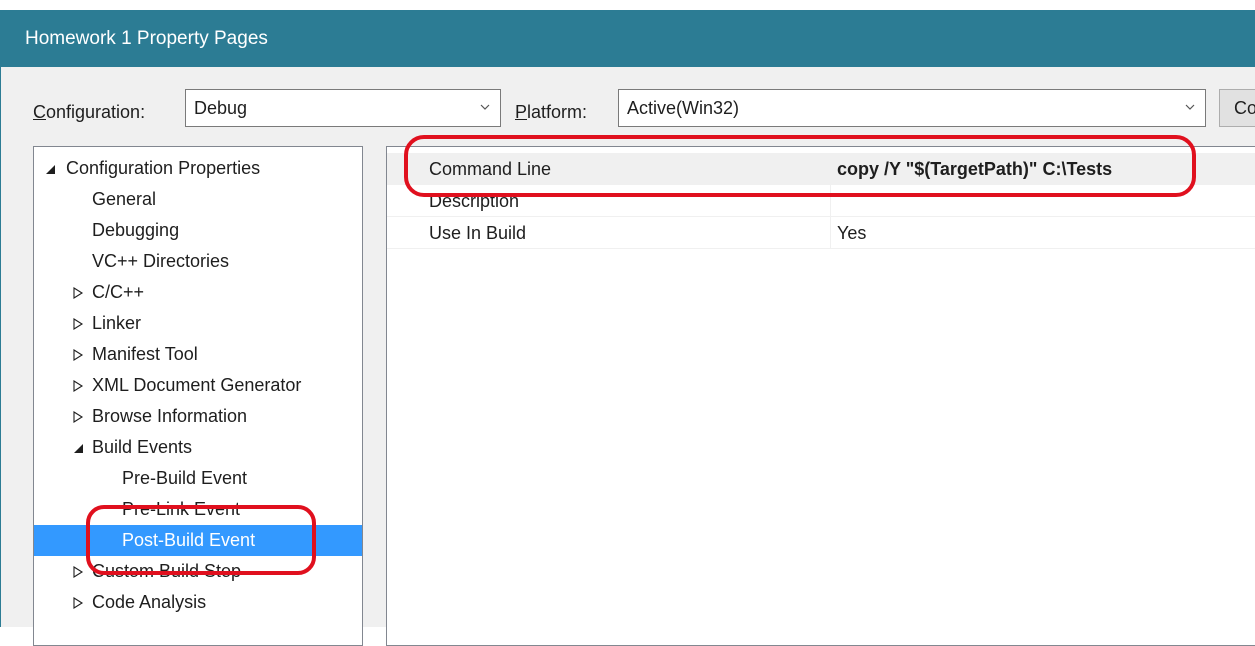 The image size is (1255, 646). Describe the element at coordinates (821, 233) in the screenshot. I see `property-row-use-in-build: Use In Build Yes` at that location.